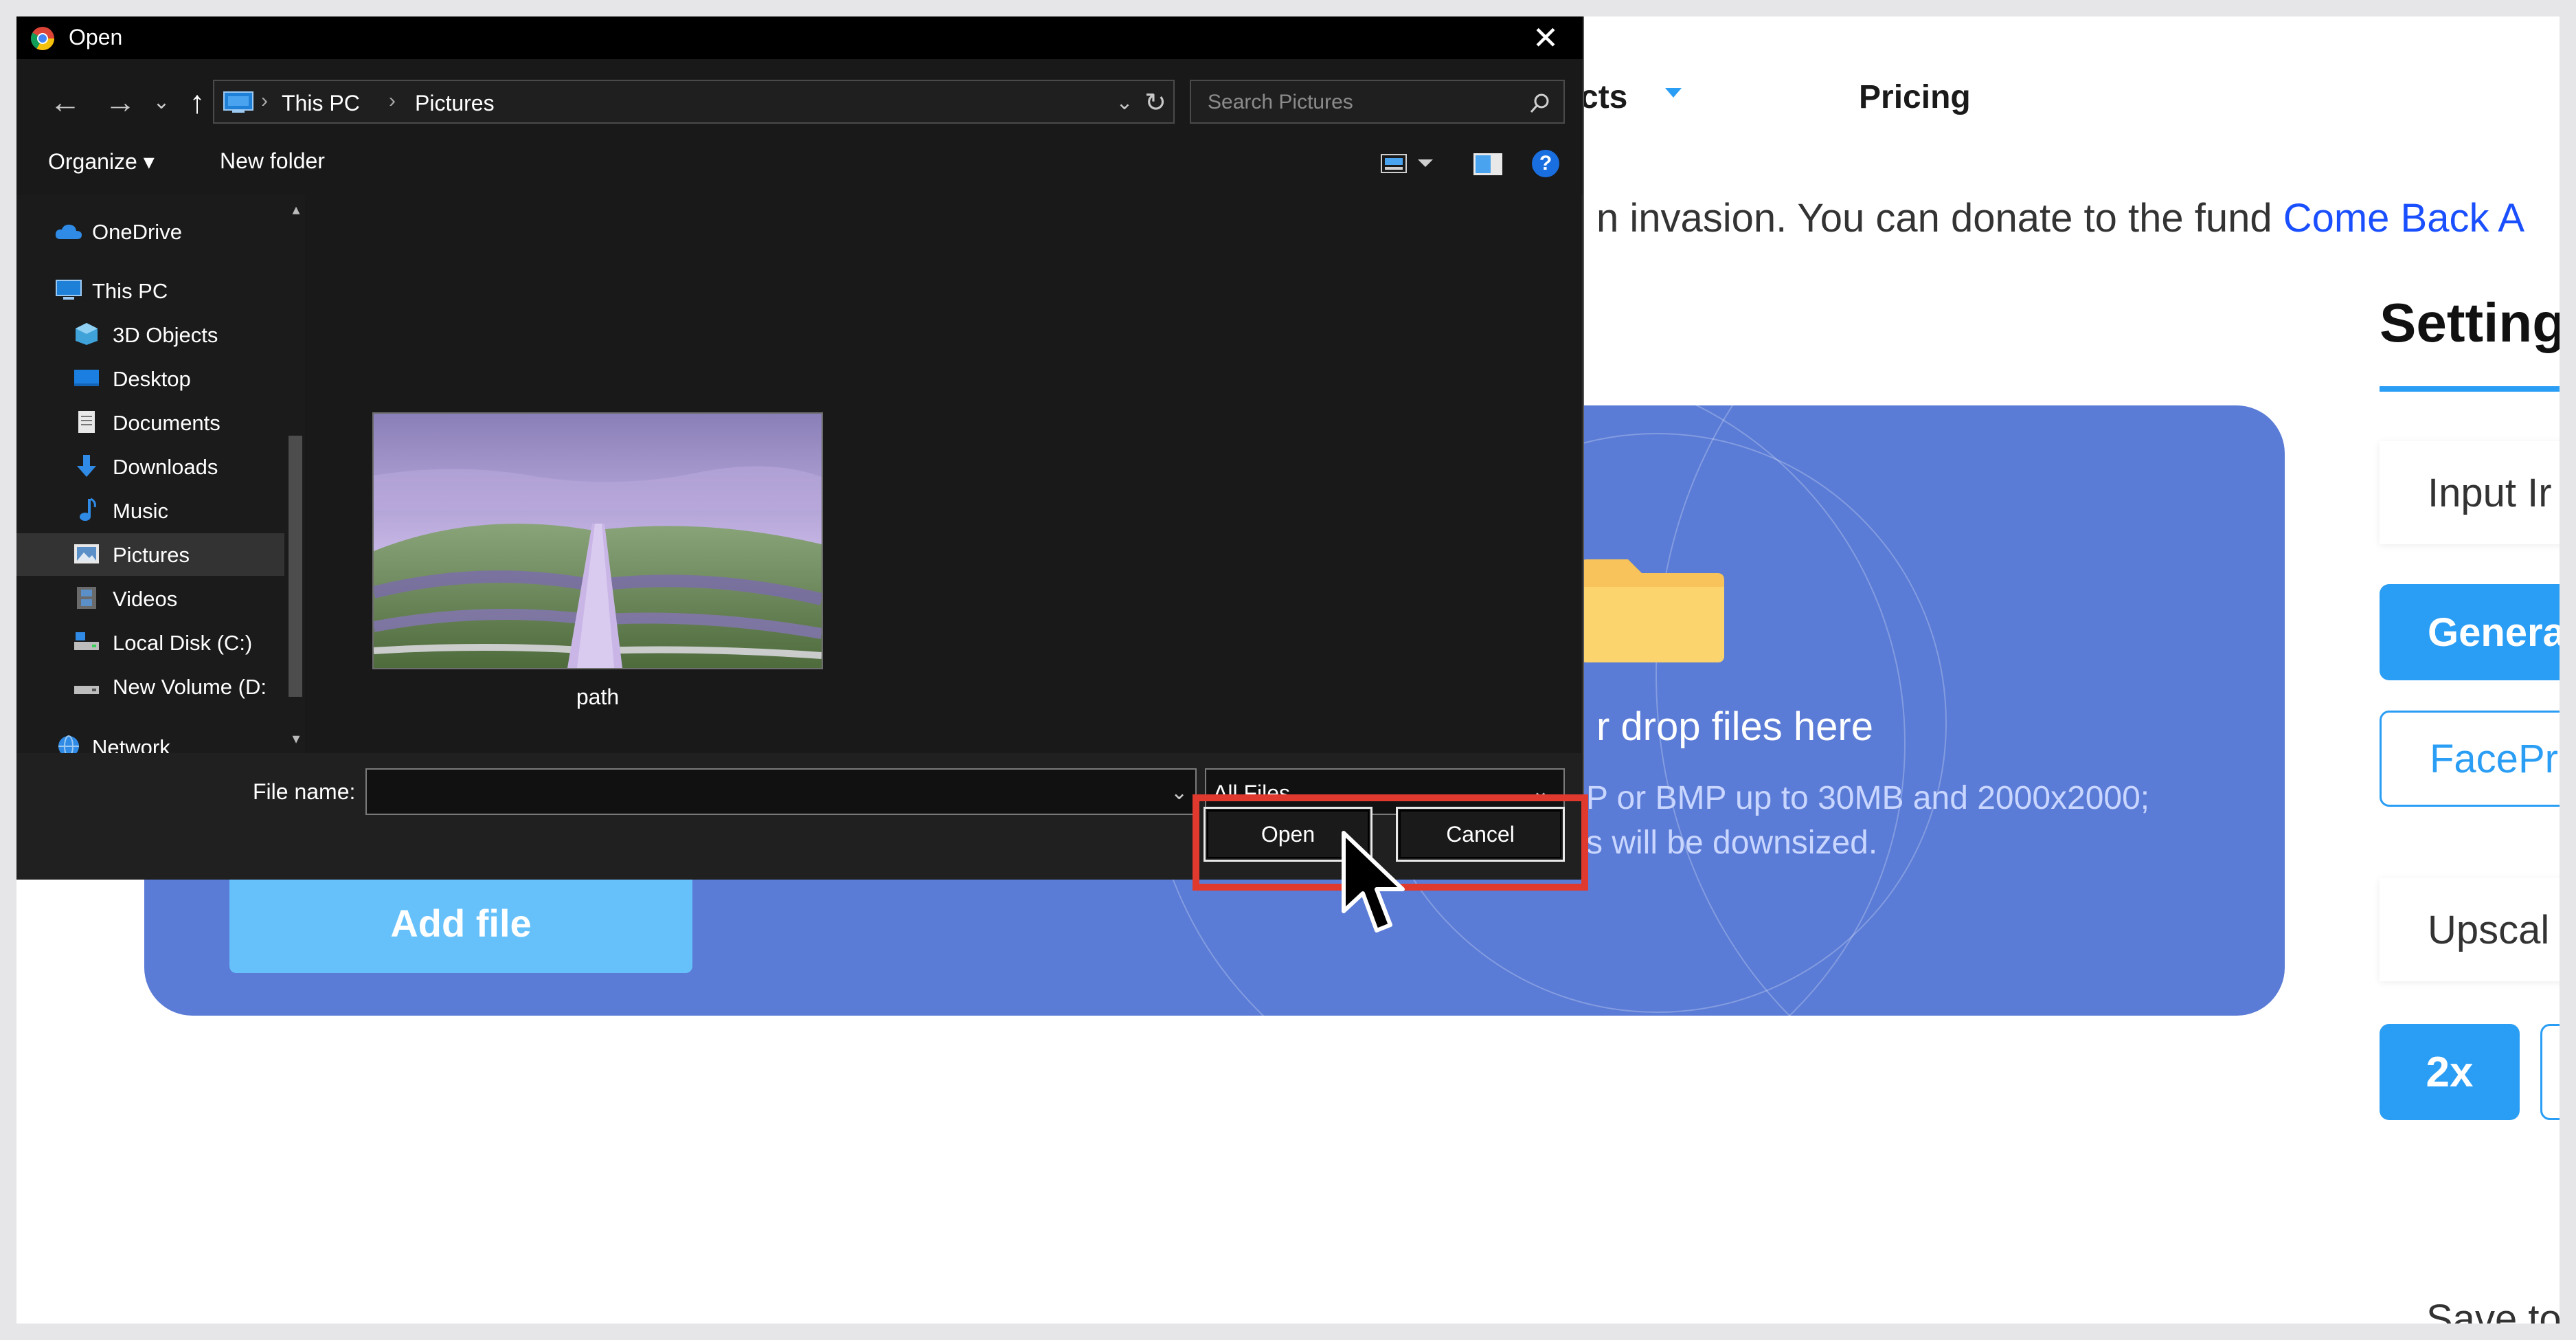 This screenshot has width=2576, height=1340. Describe the element at coordinates (597, 697) in the screenshot. I see `file-name-label: path` at that location.